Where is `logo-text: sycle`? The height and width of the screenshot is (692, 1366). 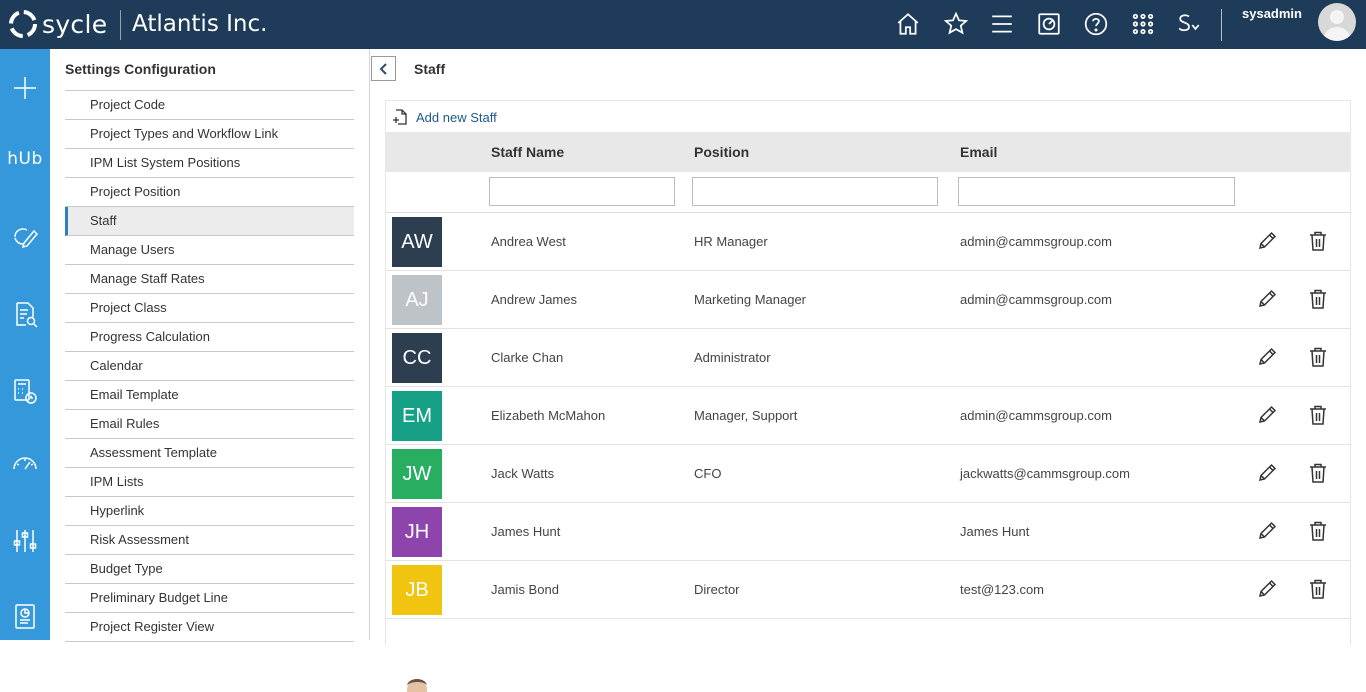 logo-text: sycle is located at coordinates (75, 24).